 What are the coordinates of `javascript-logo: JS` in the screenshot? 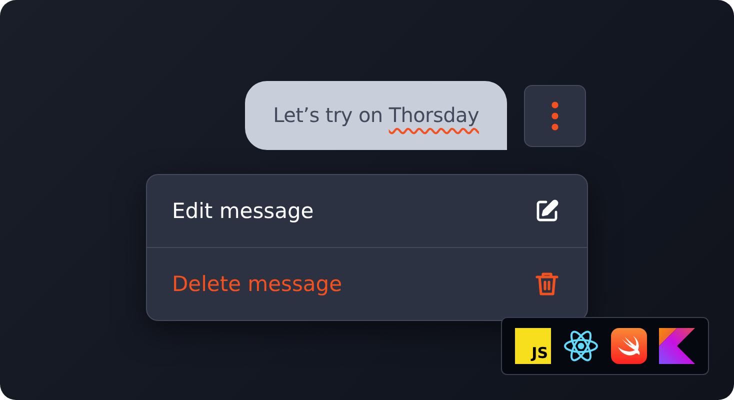 It's located at (533, 346).